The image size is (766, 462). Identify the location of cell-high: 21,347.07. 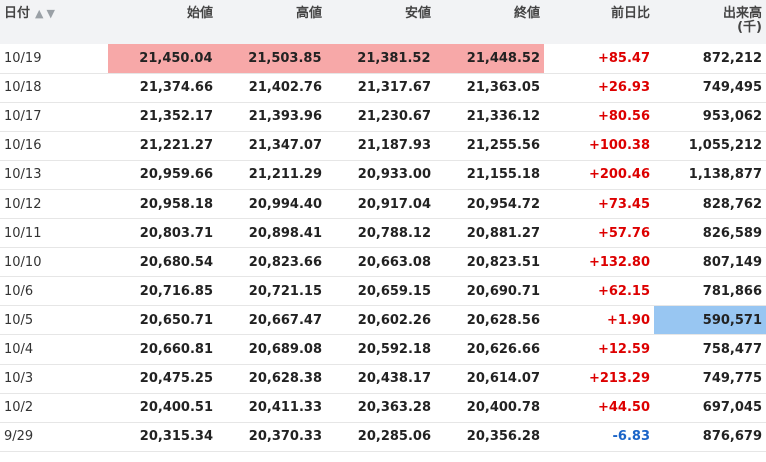
(271, 146).